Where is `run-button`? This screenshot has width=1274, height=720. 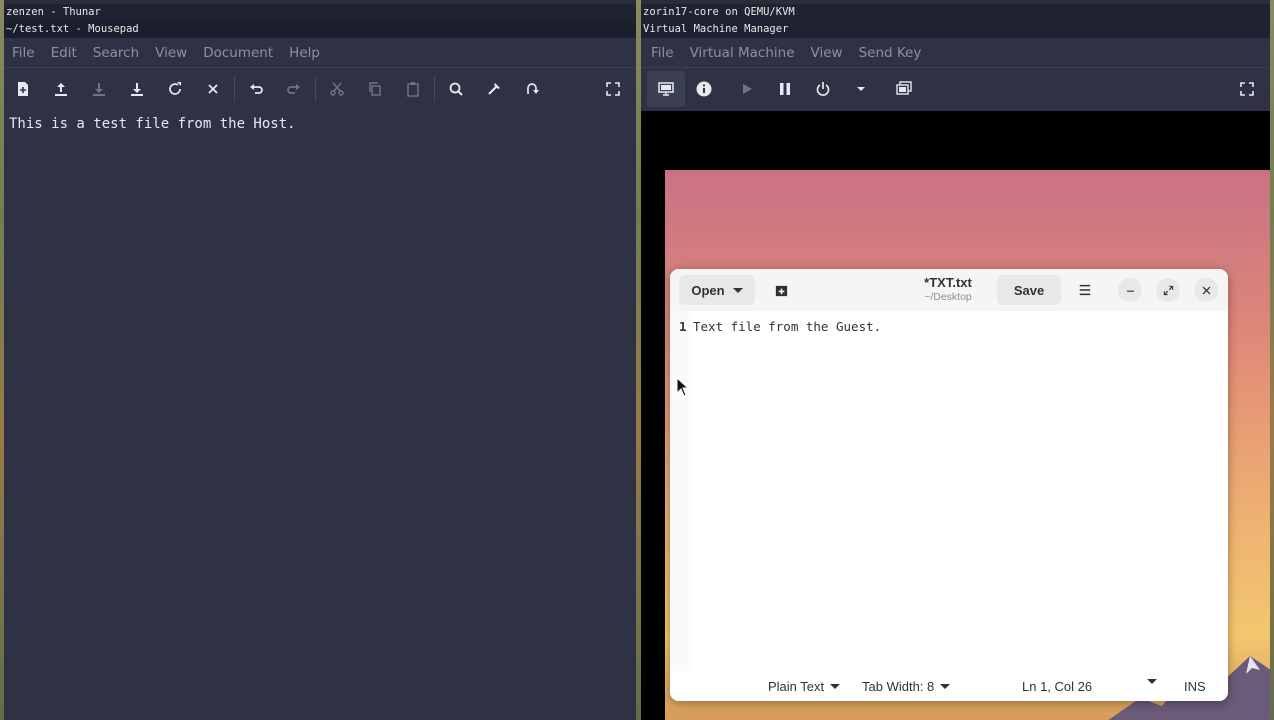 run-button is located at coordinates (747, 89).